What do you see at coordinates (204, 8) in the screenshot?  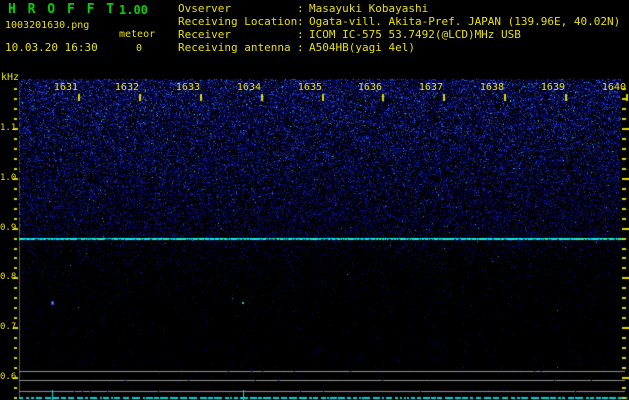 I see `info-label: Ovserver` at bounding box center [204, 8].